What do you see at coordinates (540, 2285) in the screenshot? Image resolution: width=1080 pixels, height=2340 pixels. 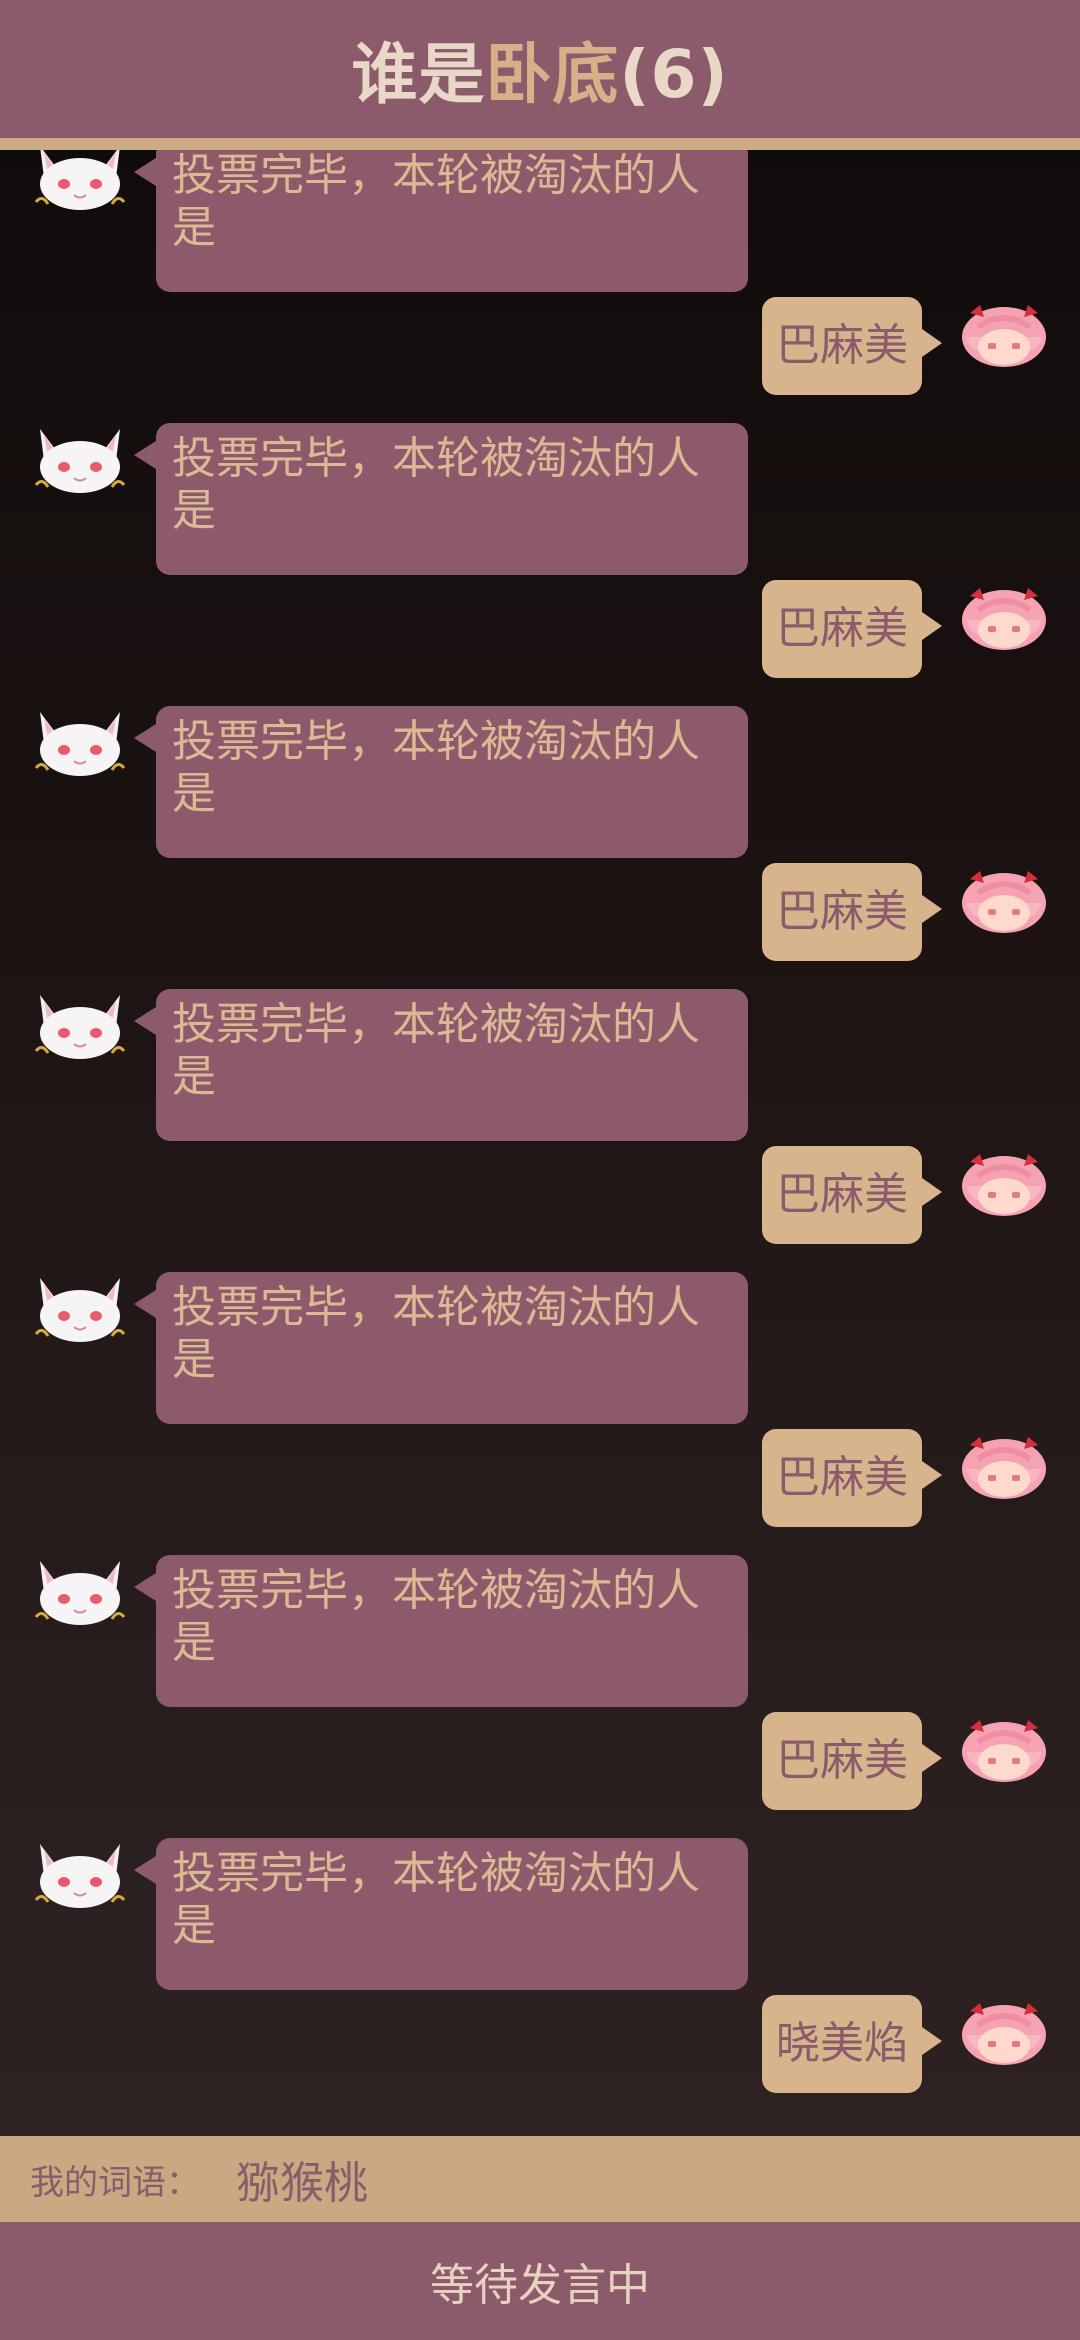 I see `status-text: 等待发言中` at bounding box center [540, 2285].